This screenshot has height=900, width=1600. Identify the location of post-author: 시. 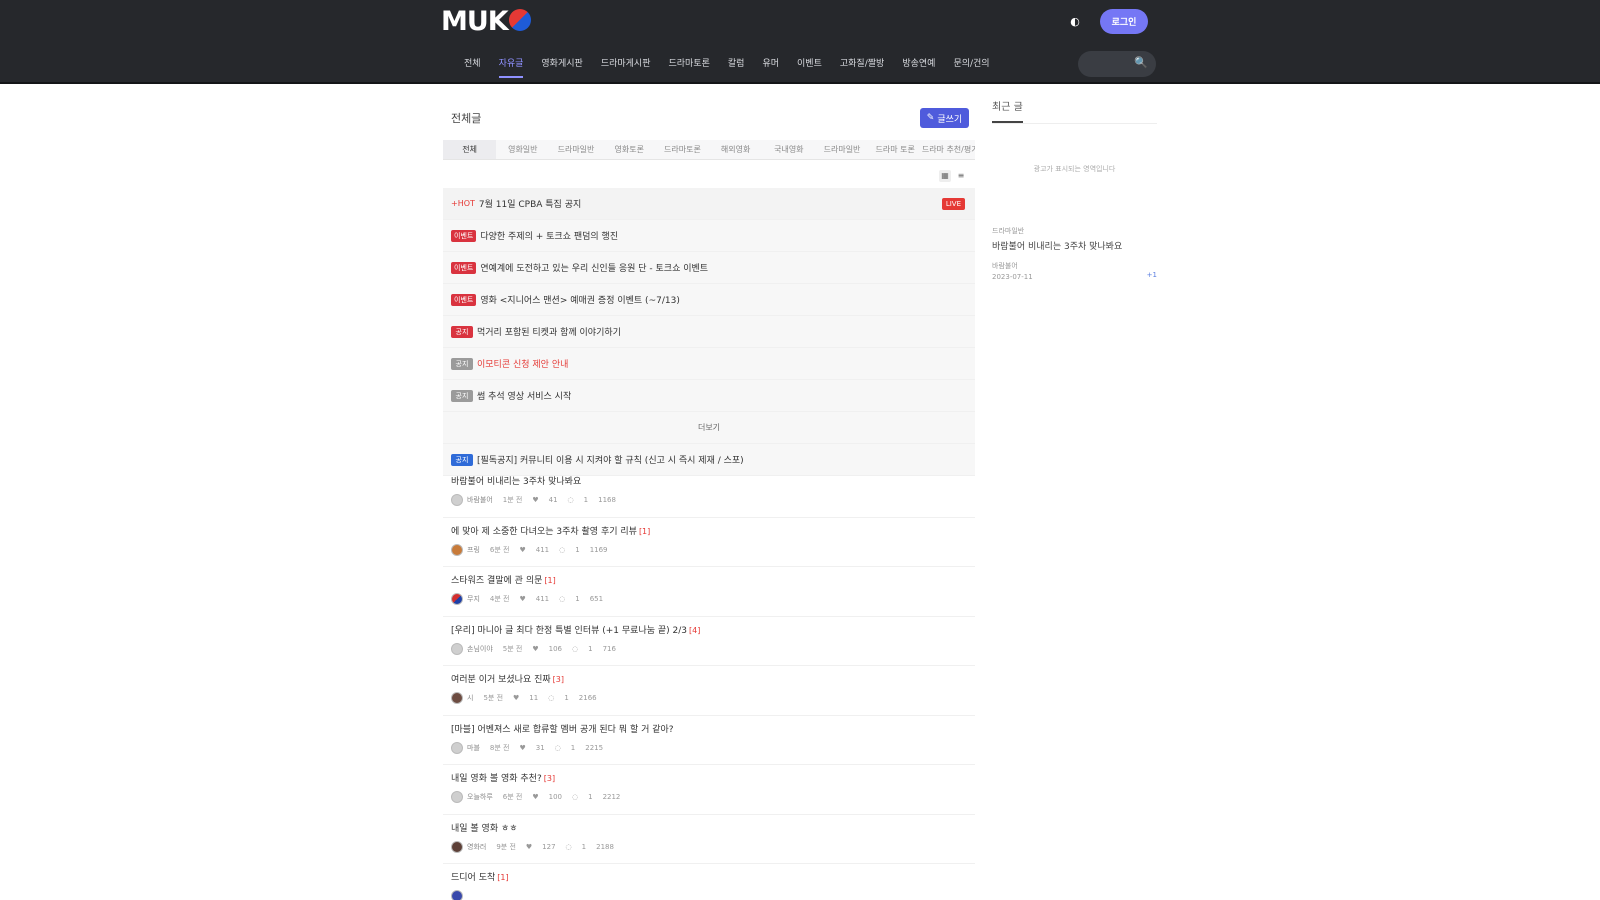
(462, 698).